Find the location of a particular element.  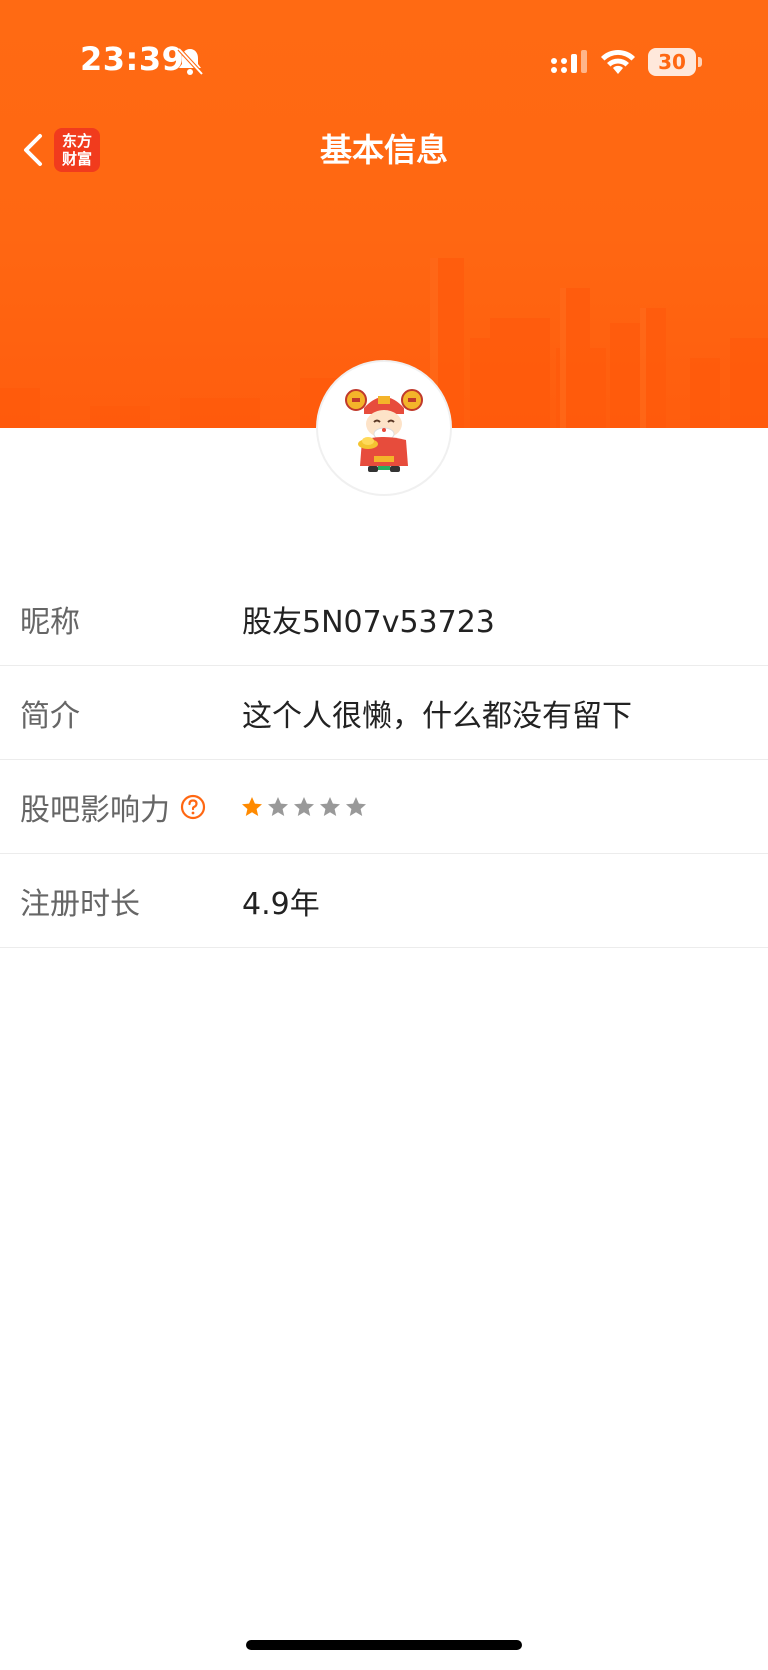

bio-row: 简介 这个人很懒，什么都没有留下 is located at coordinates (384, 713).